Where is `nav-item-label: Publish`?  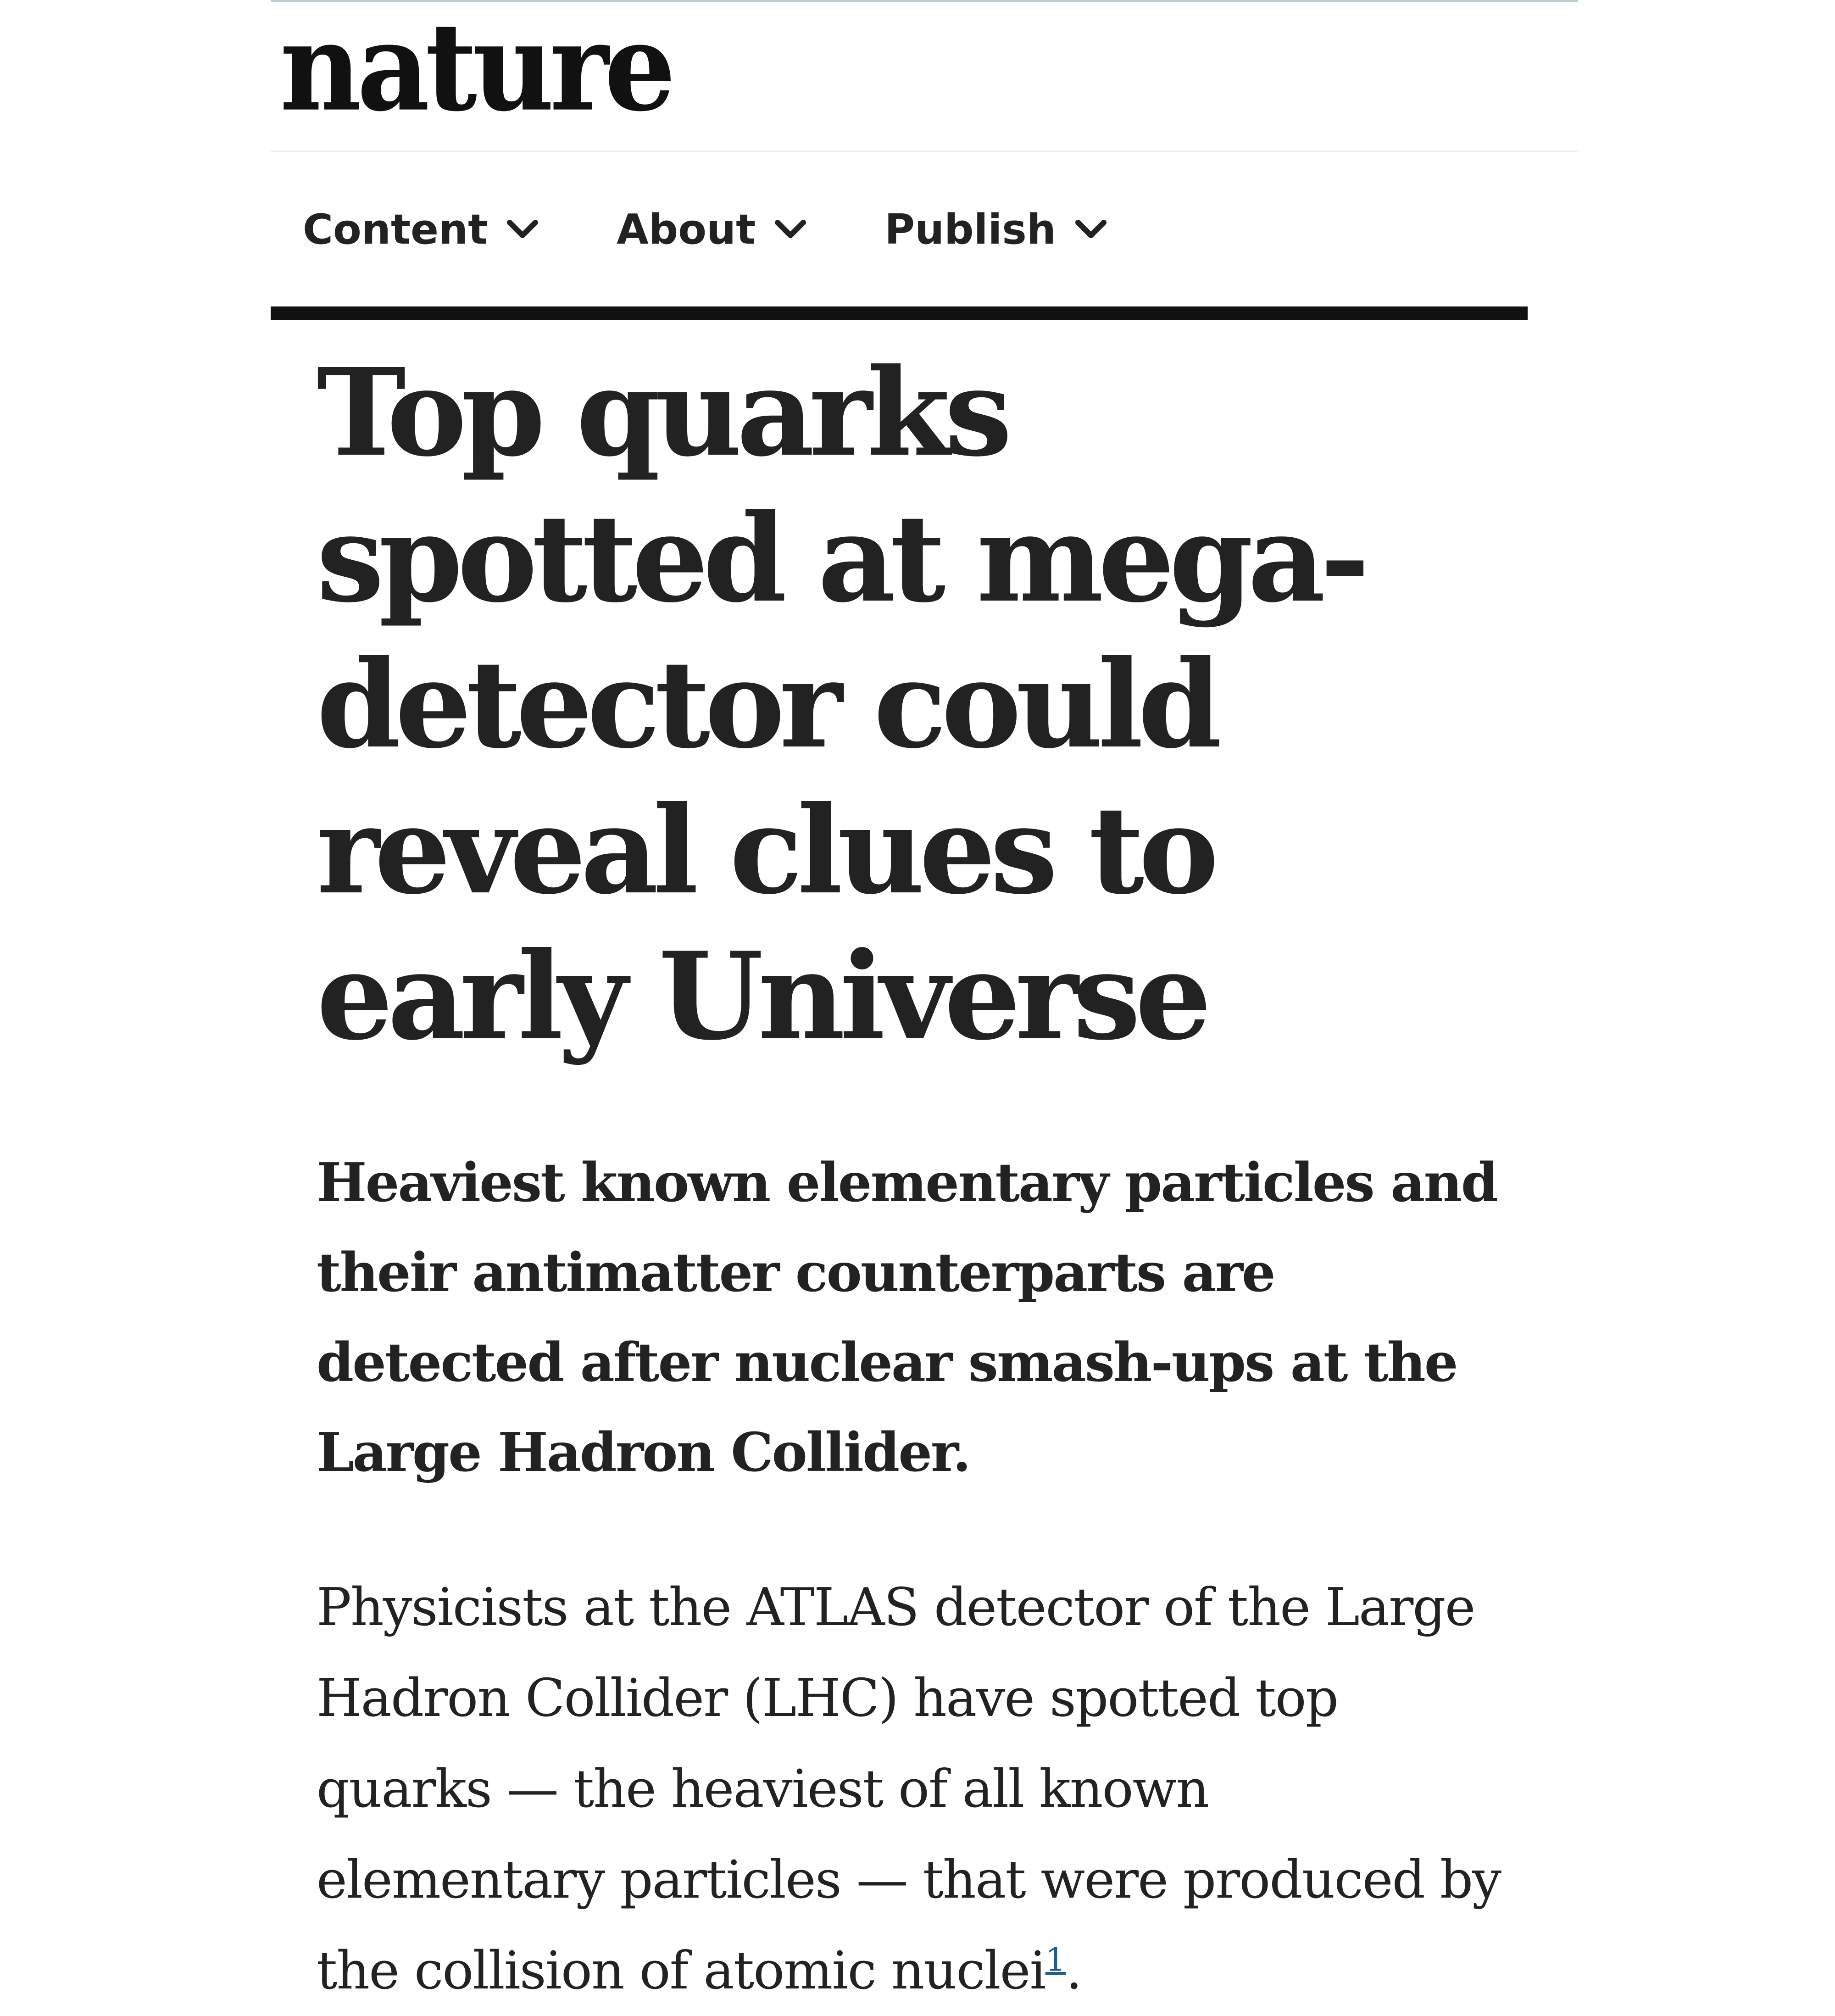 nav-item-label: Publish is located at coordinates (970, 229).